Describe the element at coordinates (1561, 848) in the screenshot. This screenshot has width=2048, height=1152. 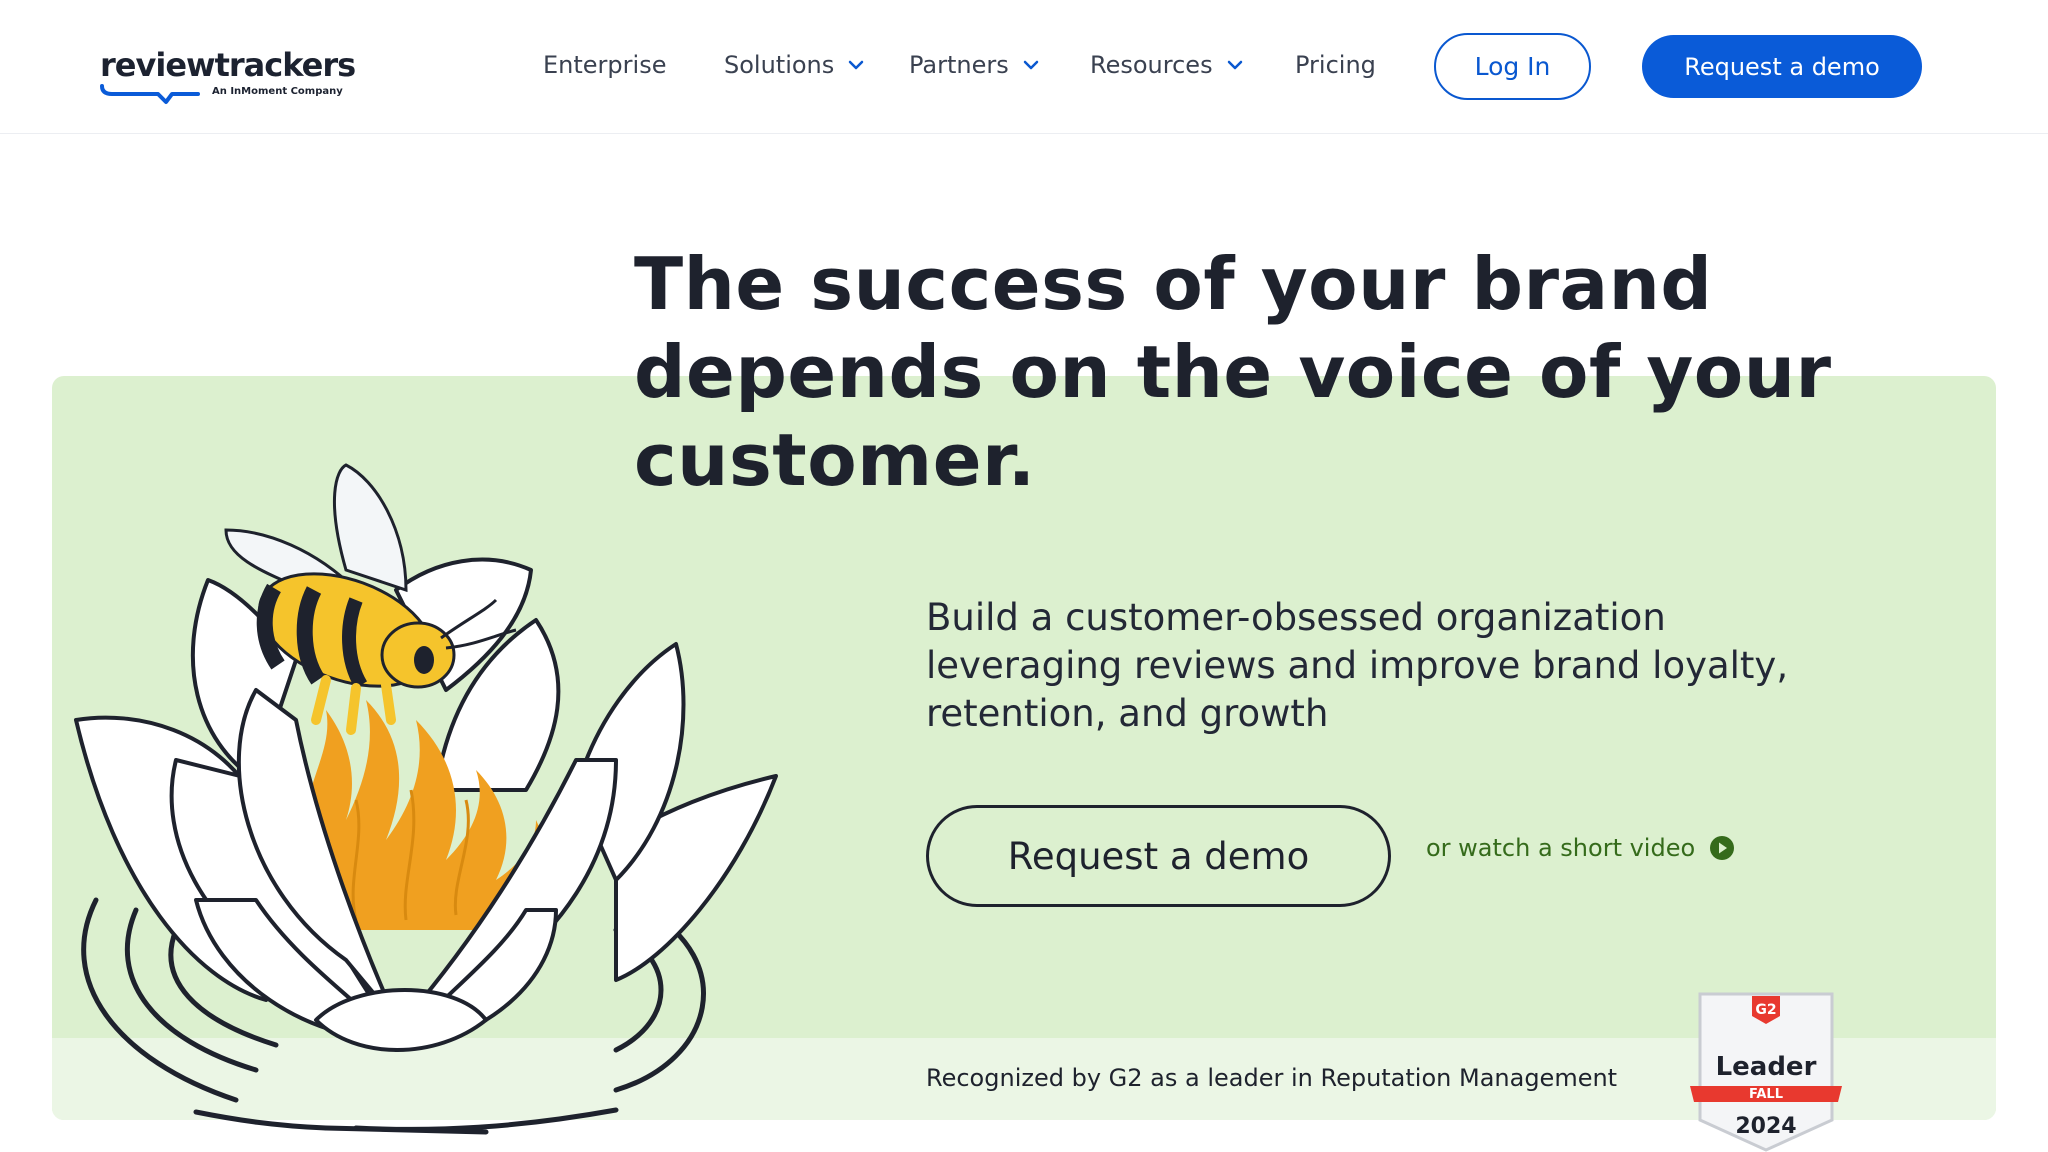
I see `watch-video-label: or watch a short video` at that location.